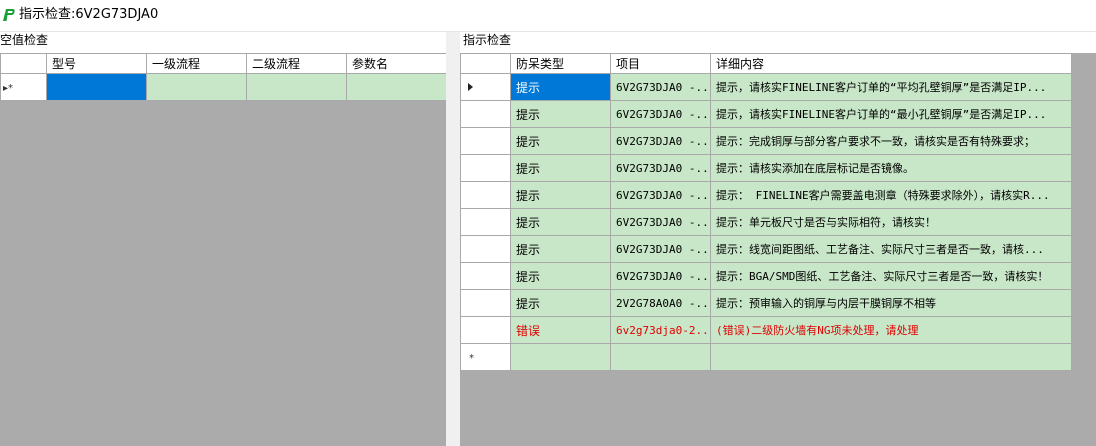  What do you see at coordinates (471, 358) in the screenshot?
I see `new-row-marker: *` at bounding box center [471, 358].